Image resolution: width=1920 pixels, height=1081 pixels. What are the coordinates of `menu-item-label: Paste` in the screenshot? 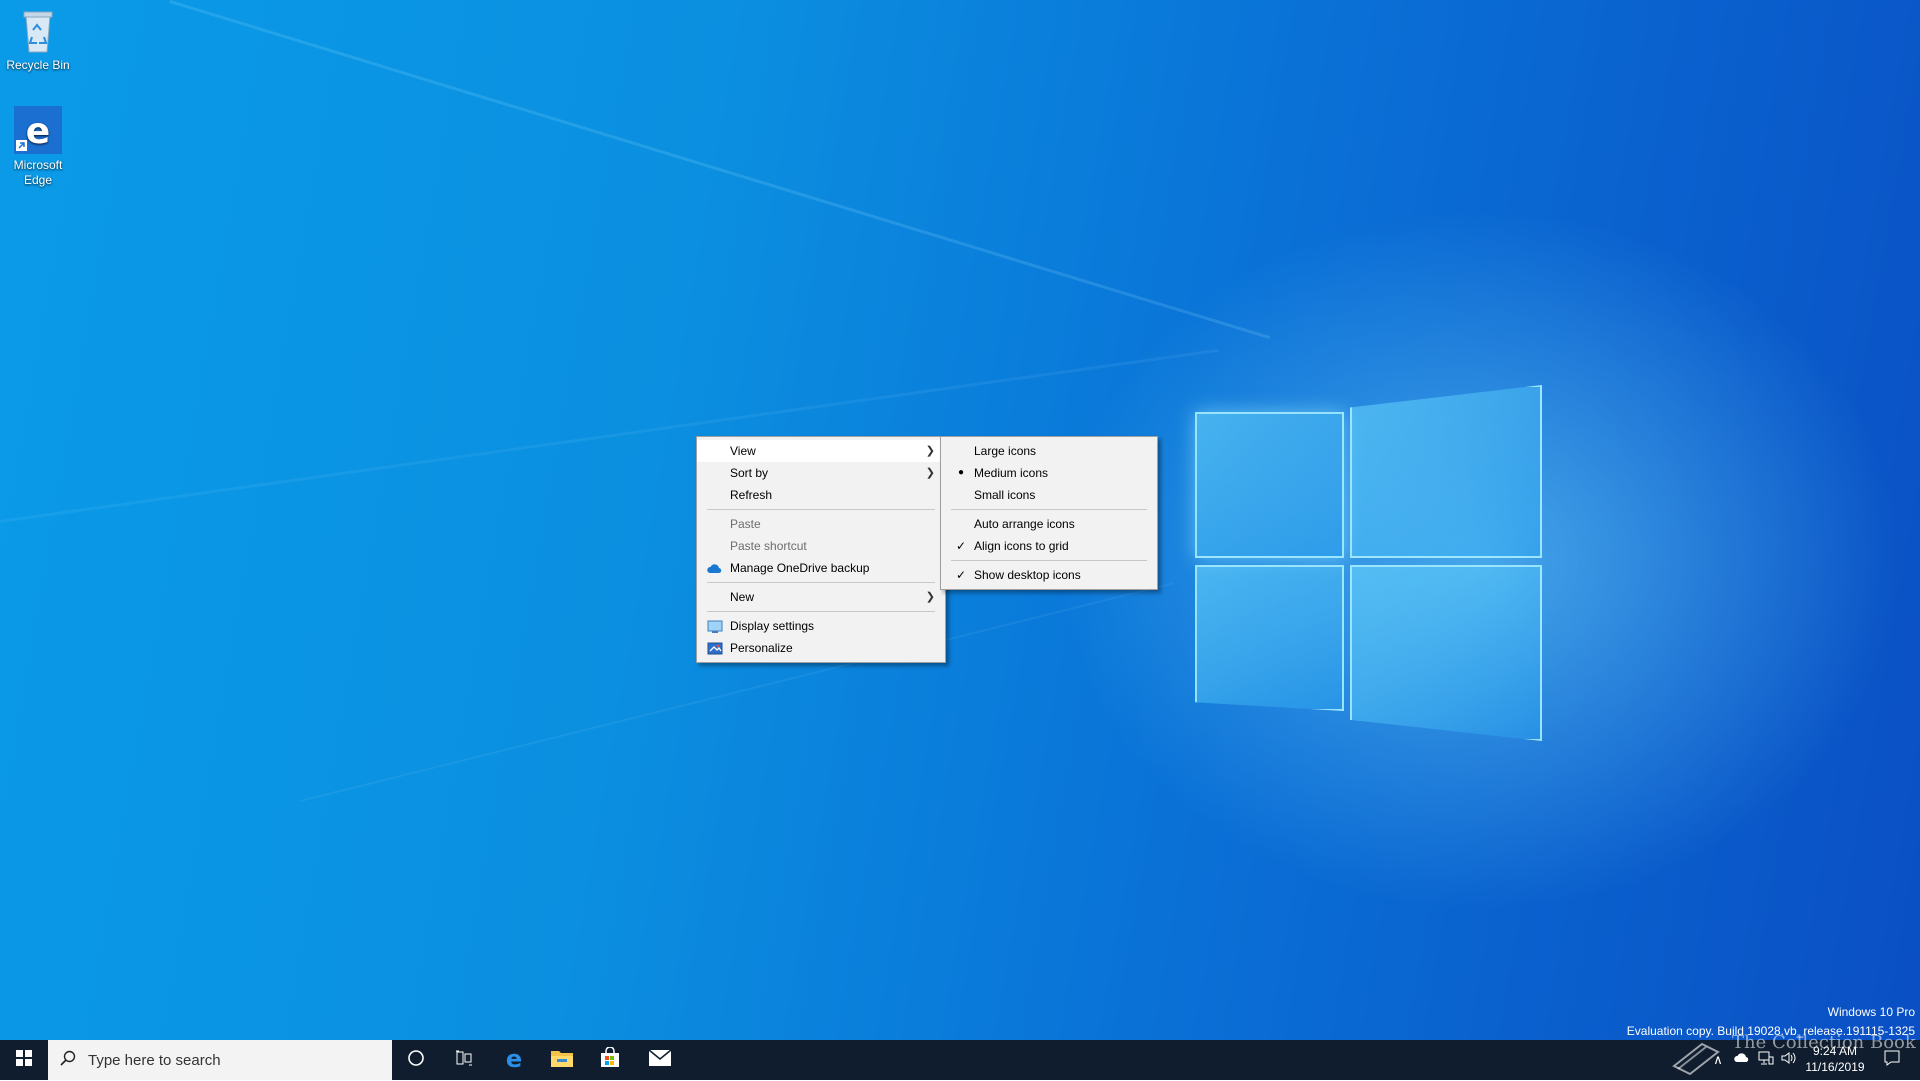 It's located at (745, 524).